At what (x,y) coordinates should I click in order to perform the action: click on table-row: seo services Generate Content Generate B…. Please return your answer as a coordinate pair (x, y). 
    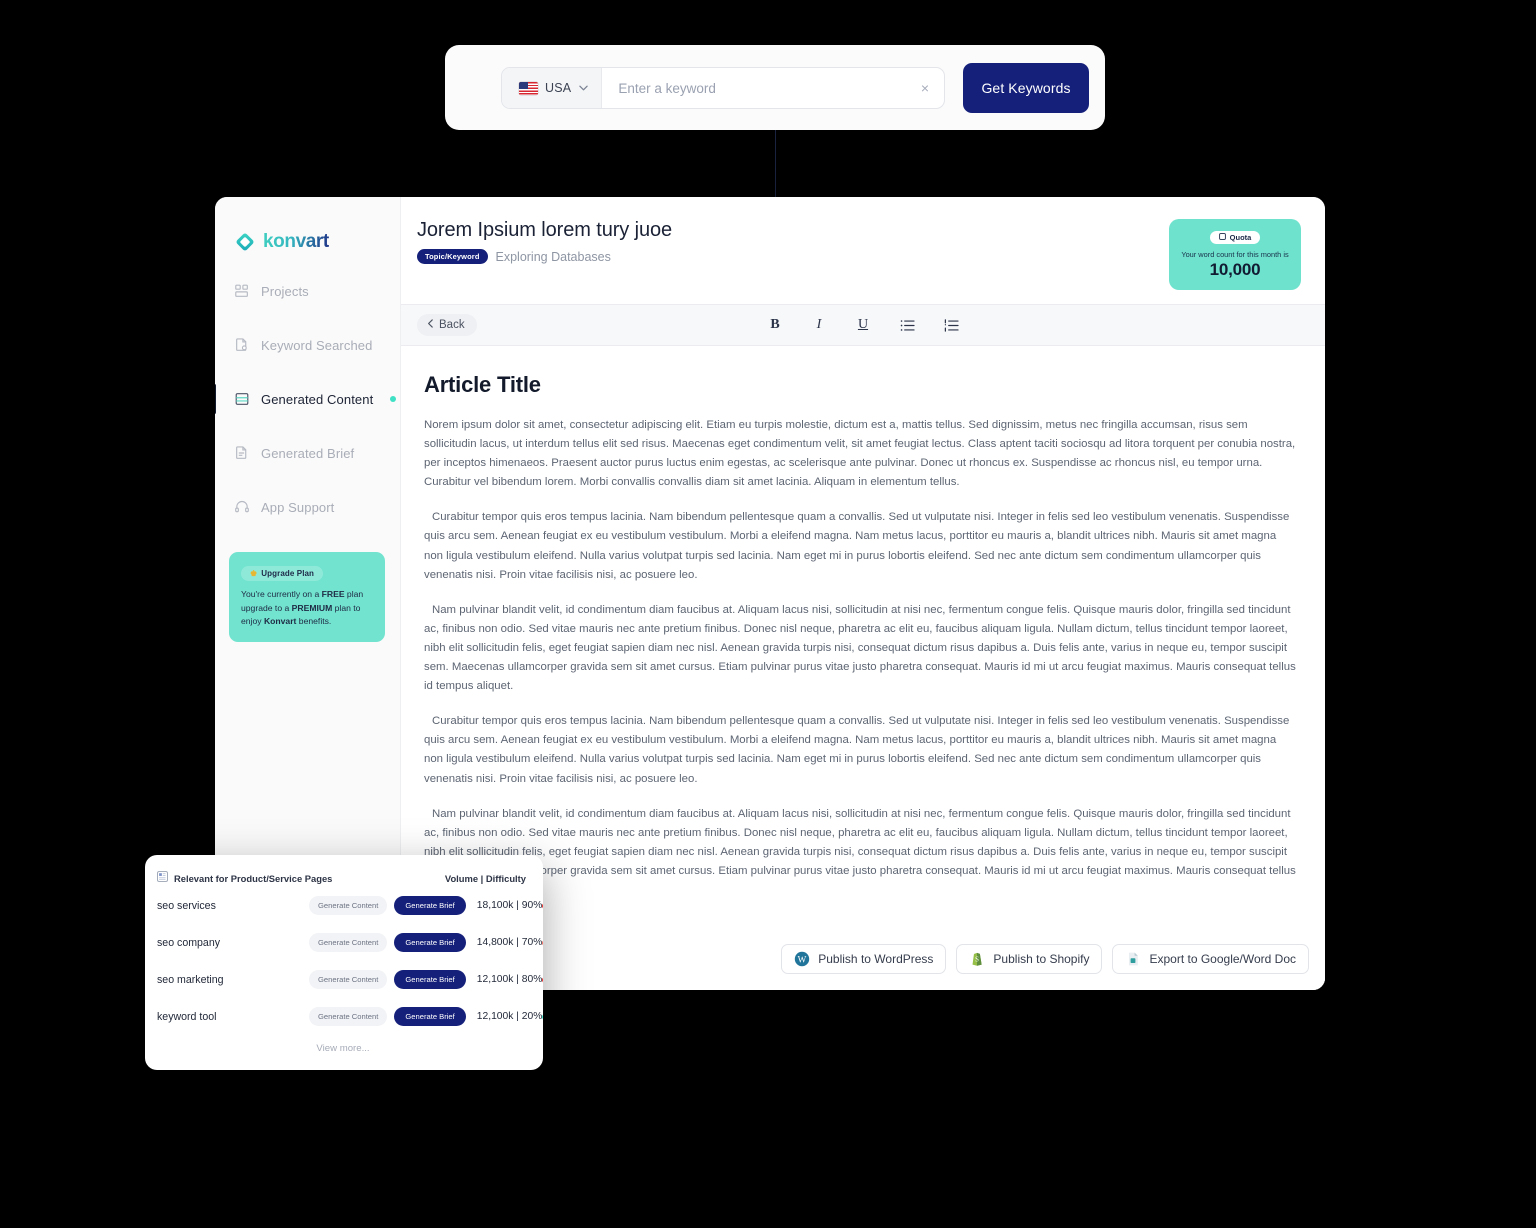
    Looking at the image, I should click on (349, 905).